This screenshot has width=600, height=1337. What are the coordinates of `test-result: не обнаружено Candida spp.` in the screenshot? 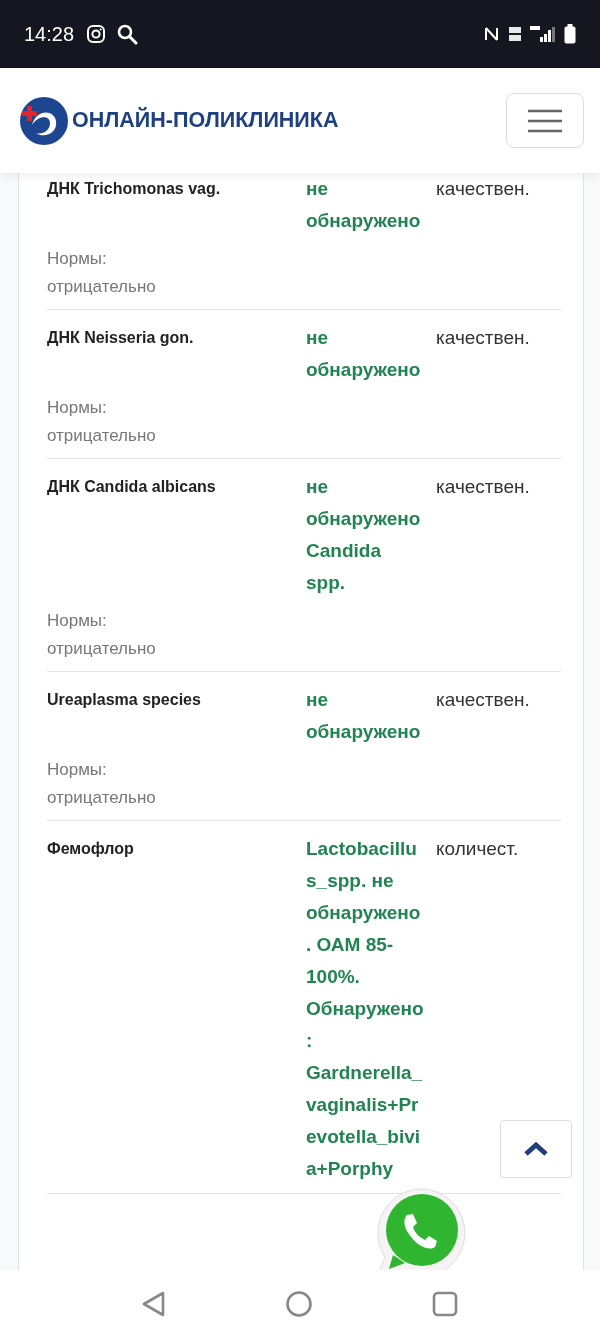 It's located at (364, 535).